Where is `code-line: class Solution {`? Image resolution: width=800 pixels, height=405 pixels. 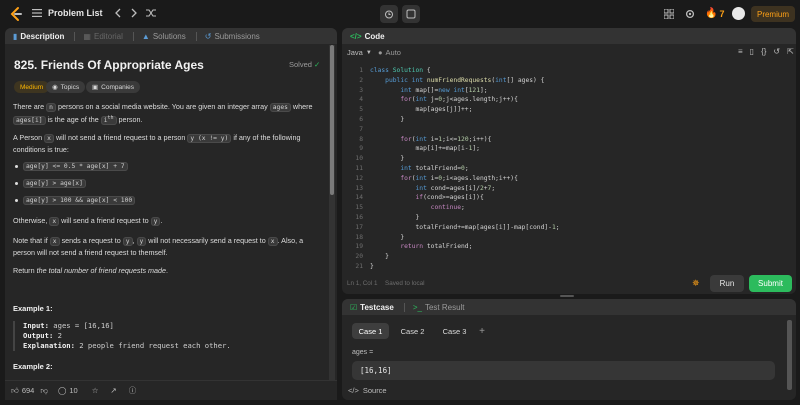
code-line: class Solution { is located at coordinates (400, 71).